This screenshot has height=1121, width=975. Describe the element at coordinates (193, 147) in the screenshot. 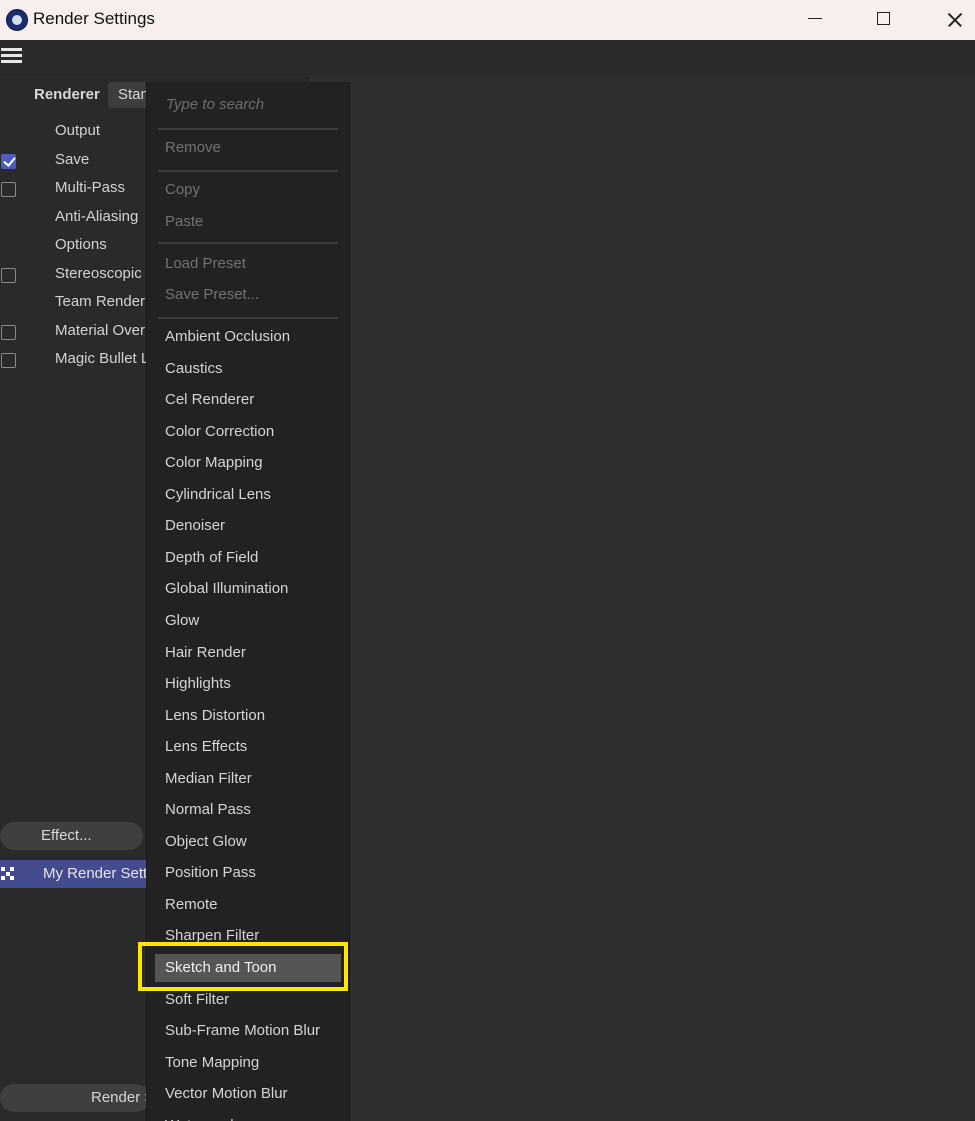

I see `menu-item-remove: Remove` at that location.